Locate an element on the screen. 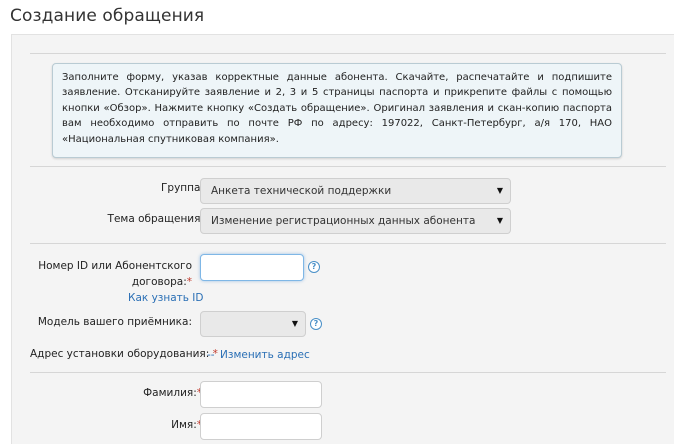 The height and width of the screenshot is (444, 674). group-label: Группа: is located at coordinates (182, 188).